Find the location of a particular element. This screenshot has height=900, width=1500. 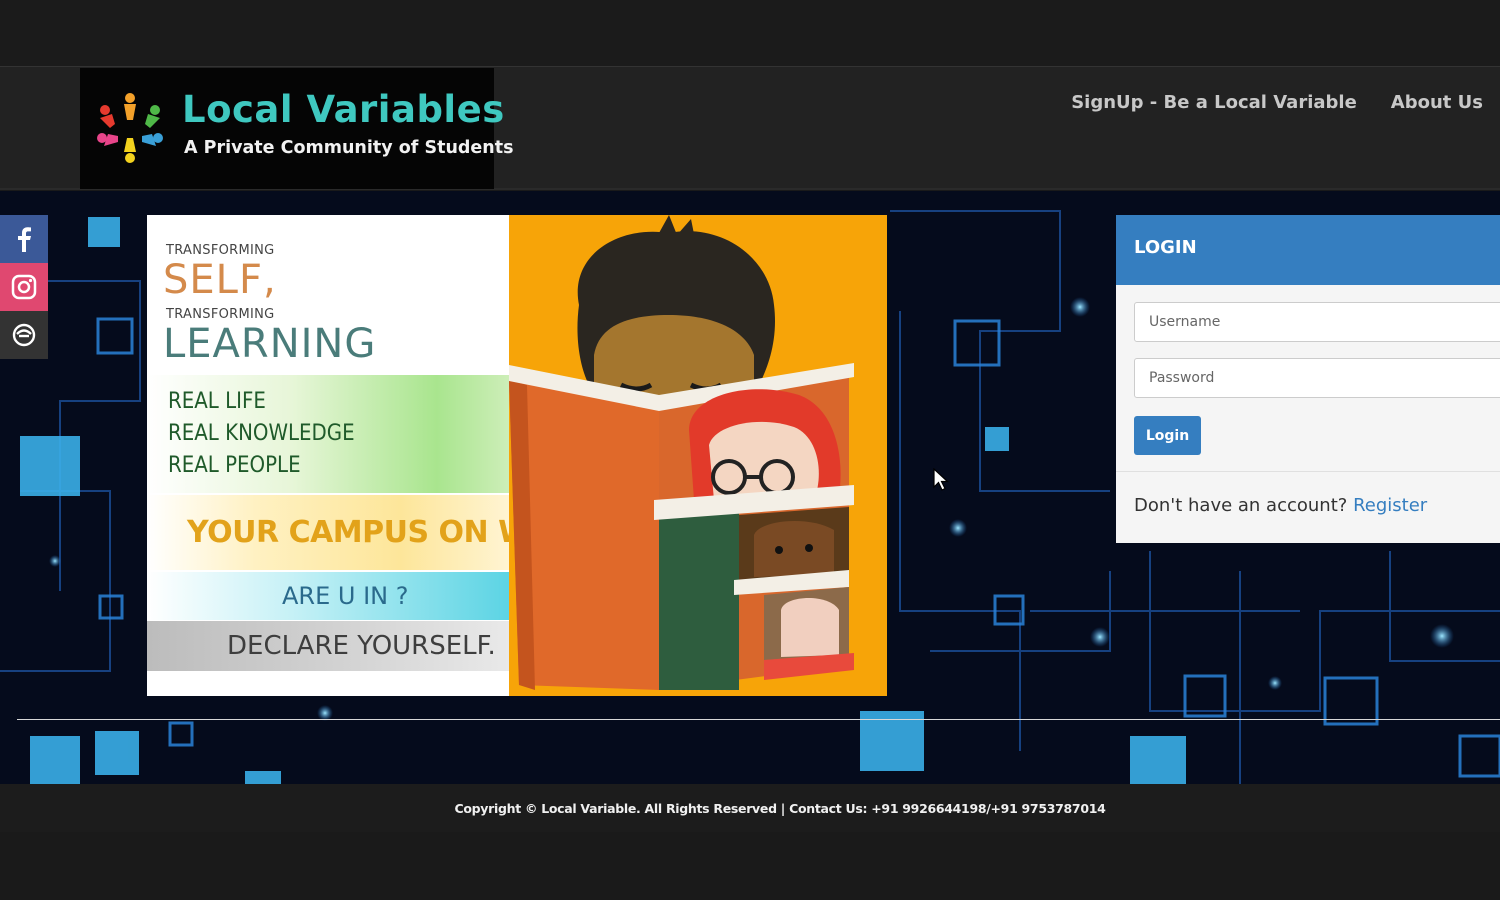

register-prompt: Don't have an account? Register is located at coordinates (1280, 505).